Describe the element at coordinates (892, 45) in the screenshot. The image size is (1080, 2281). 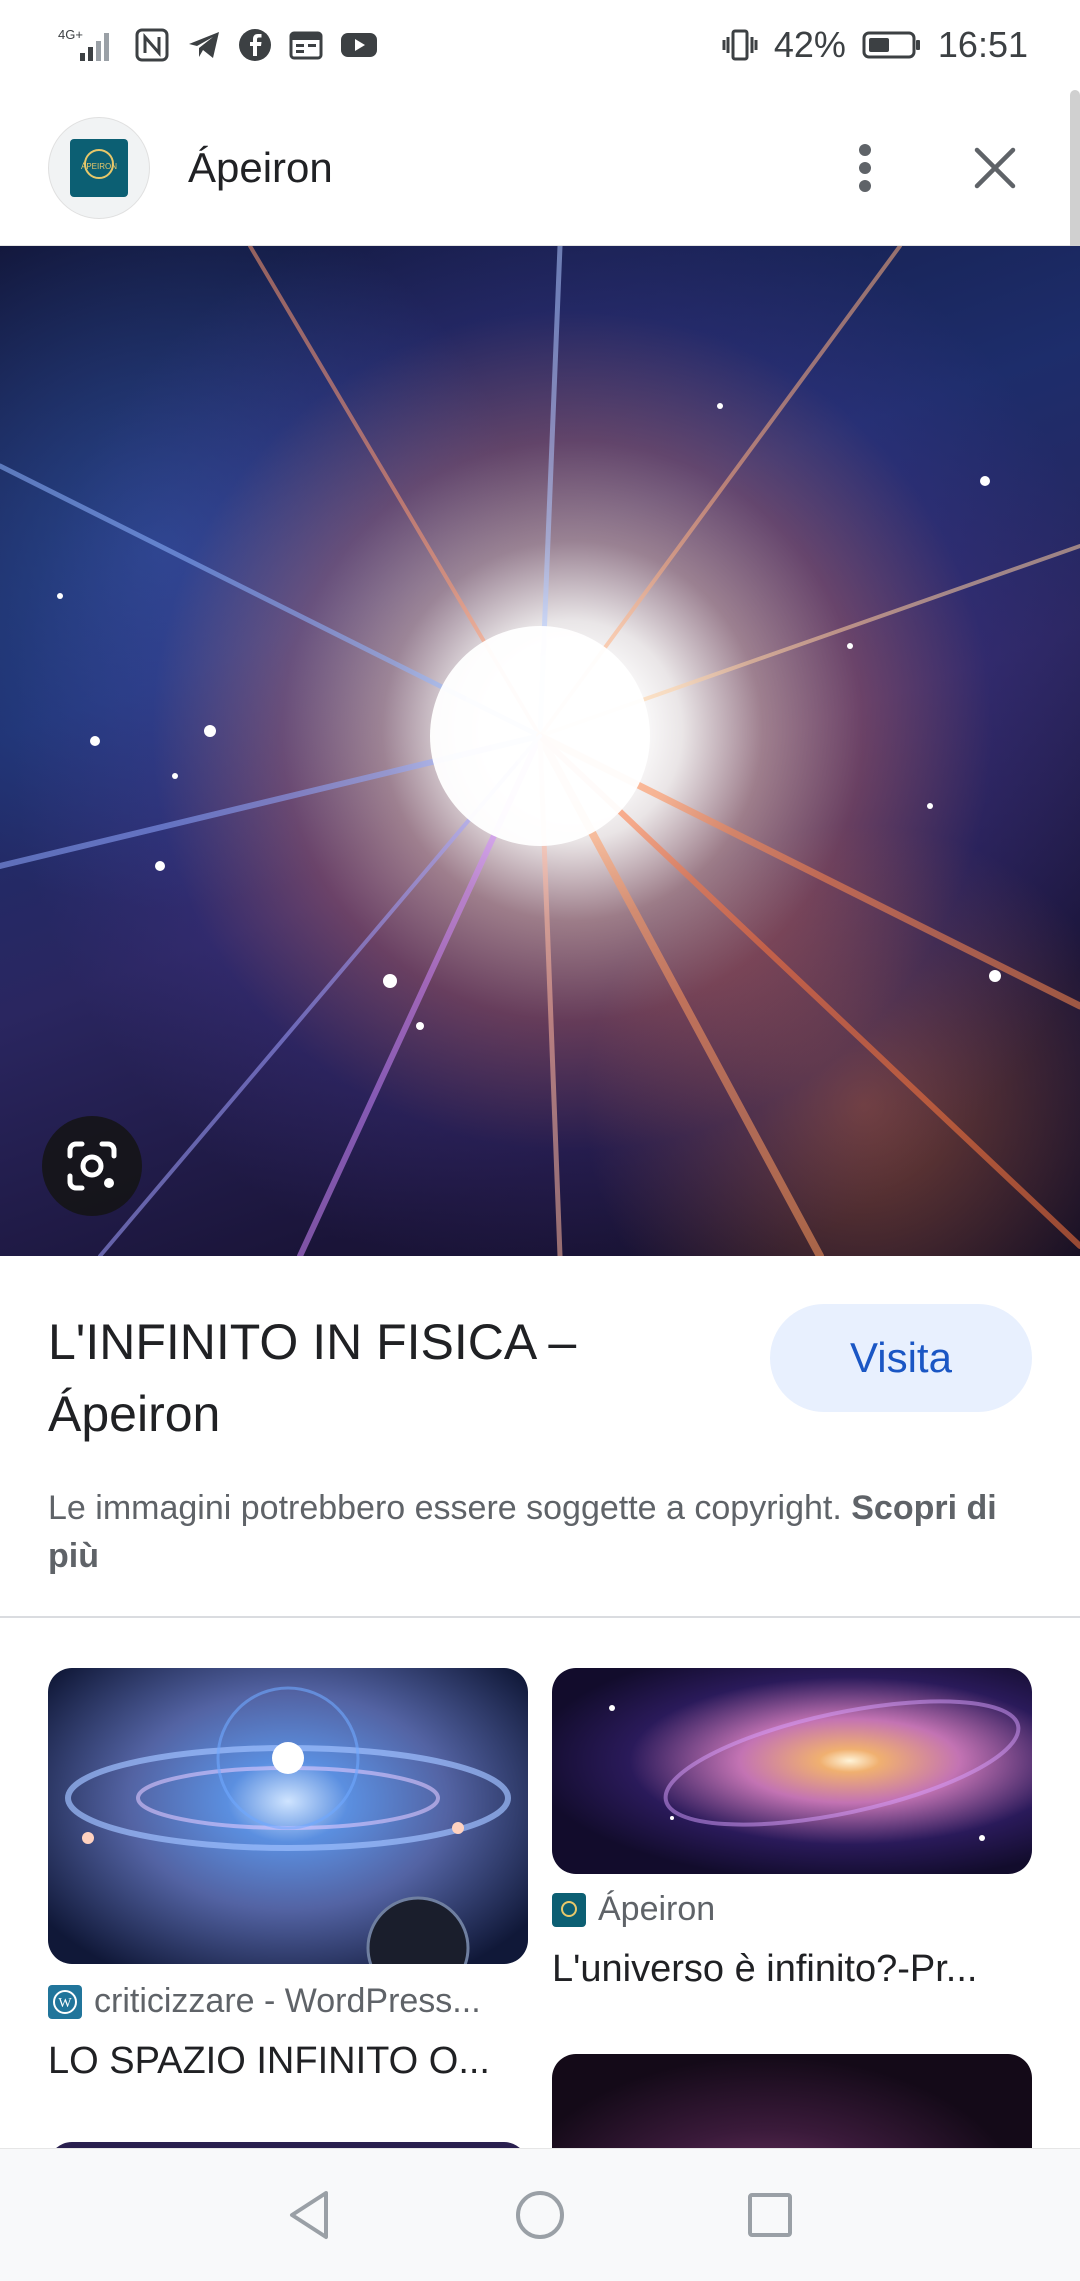
I see `battery-icon` at that location.